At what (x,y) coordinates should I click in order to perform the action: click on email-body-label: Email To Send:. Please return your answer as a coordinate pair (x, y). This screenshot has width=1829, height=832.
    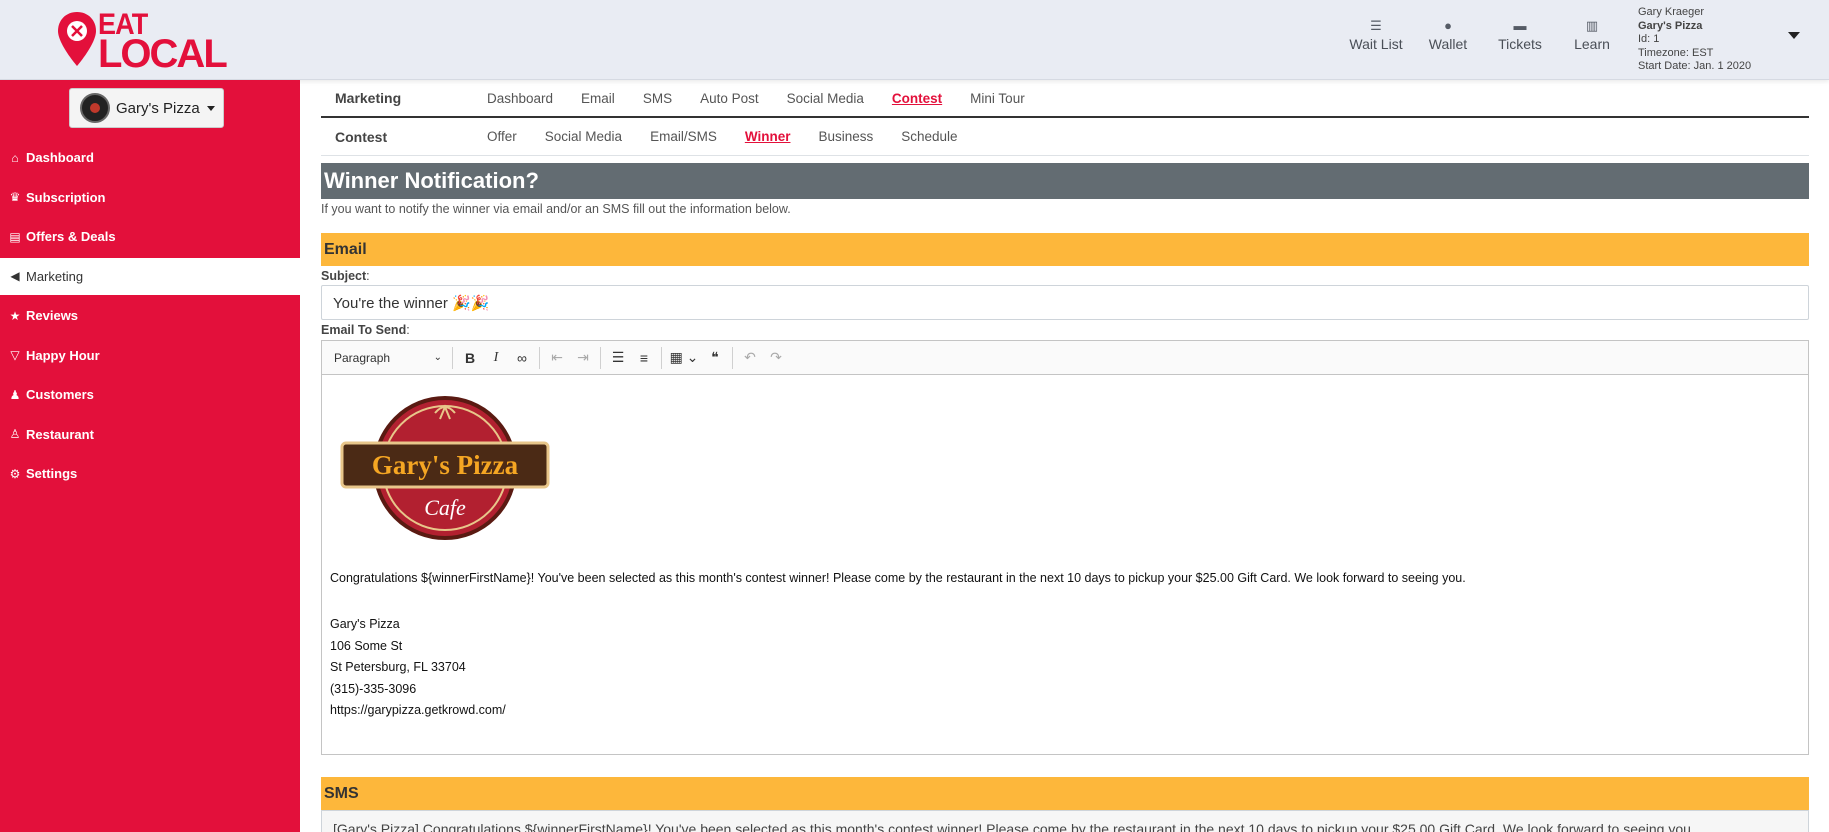
    Looking at the image, I should click on (365, 330).